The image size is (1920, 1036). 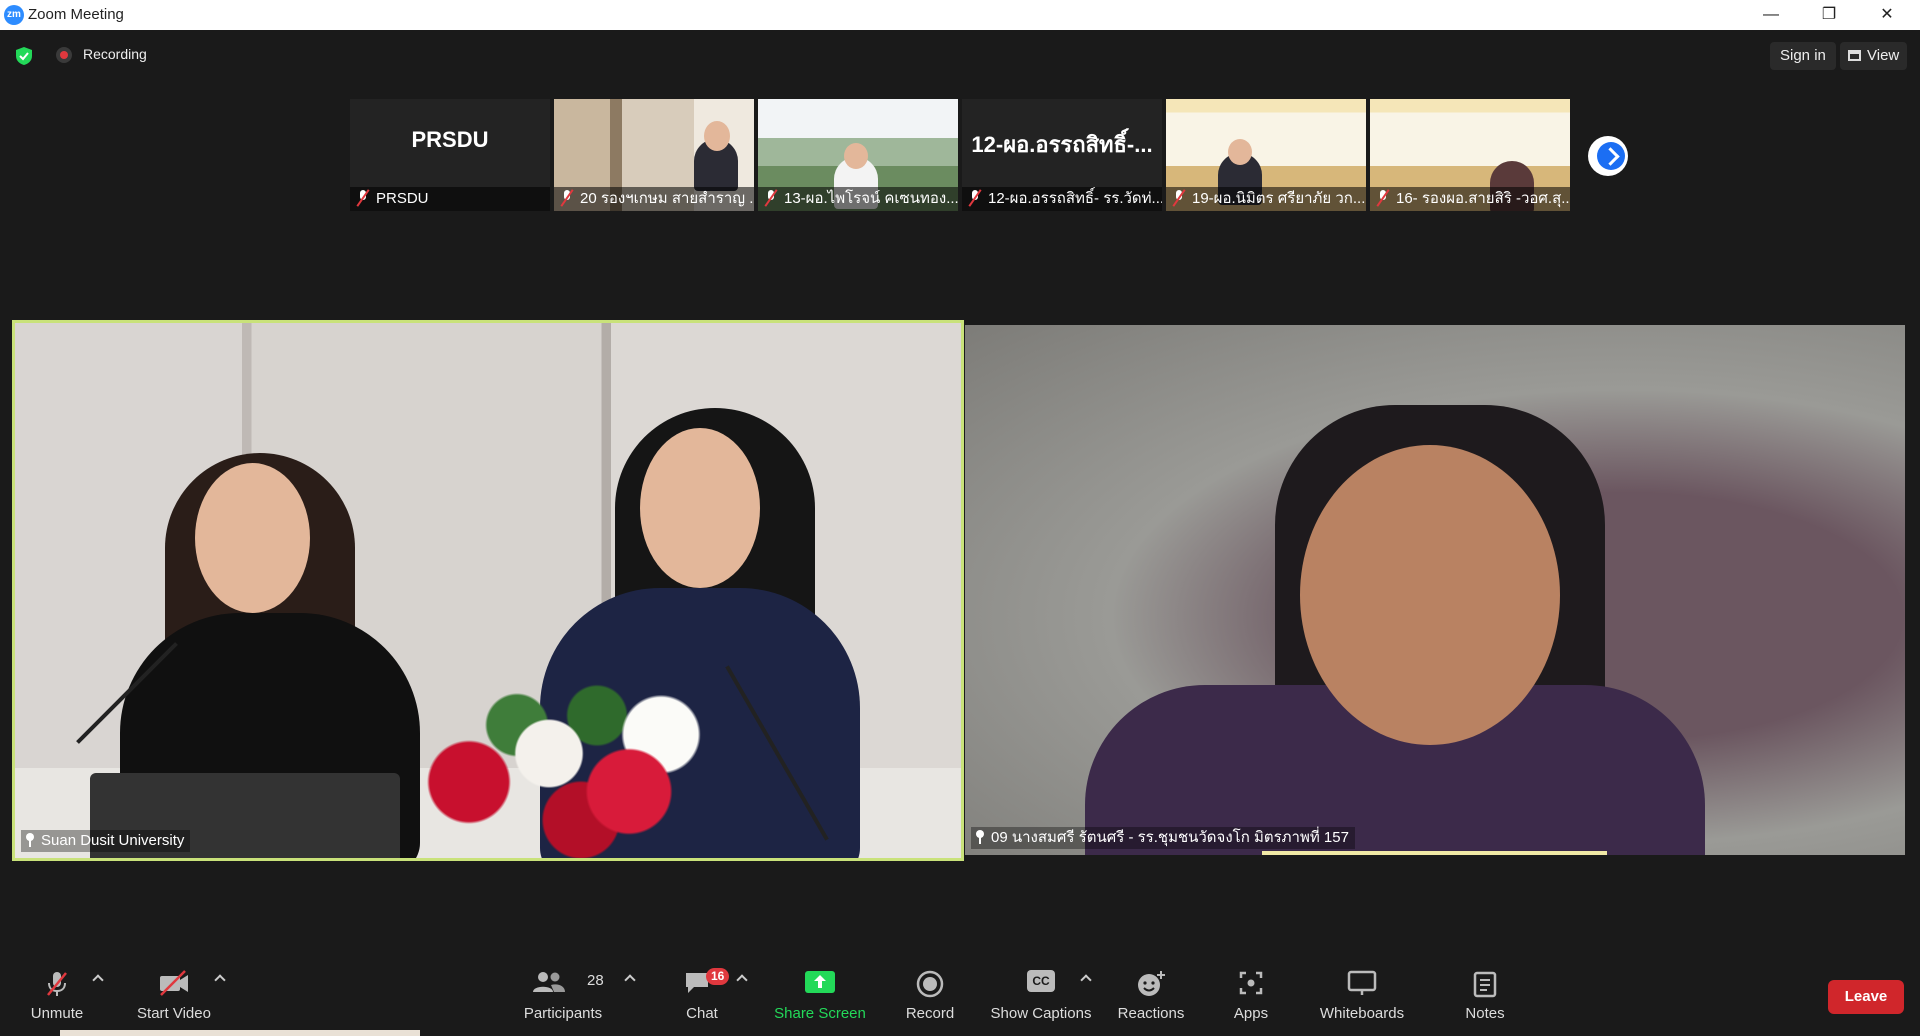 I want to click on thumbnail-name: PRSDU, so click(x=402, y=198).